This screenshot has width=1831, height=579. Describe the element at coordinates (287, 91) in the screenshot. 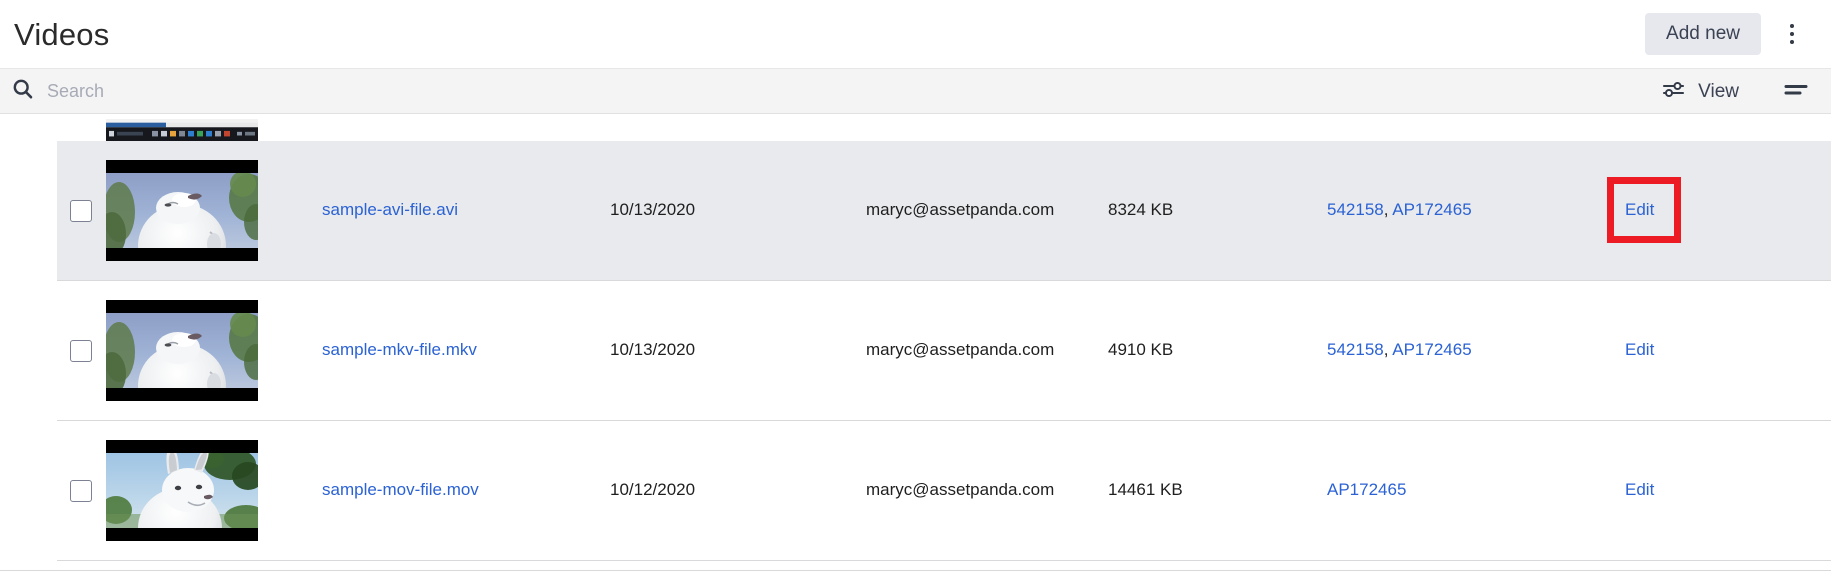

I see `search-input` at that location.